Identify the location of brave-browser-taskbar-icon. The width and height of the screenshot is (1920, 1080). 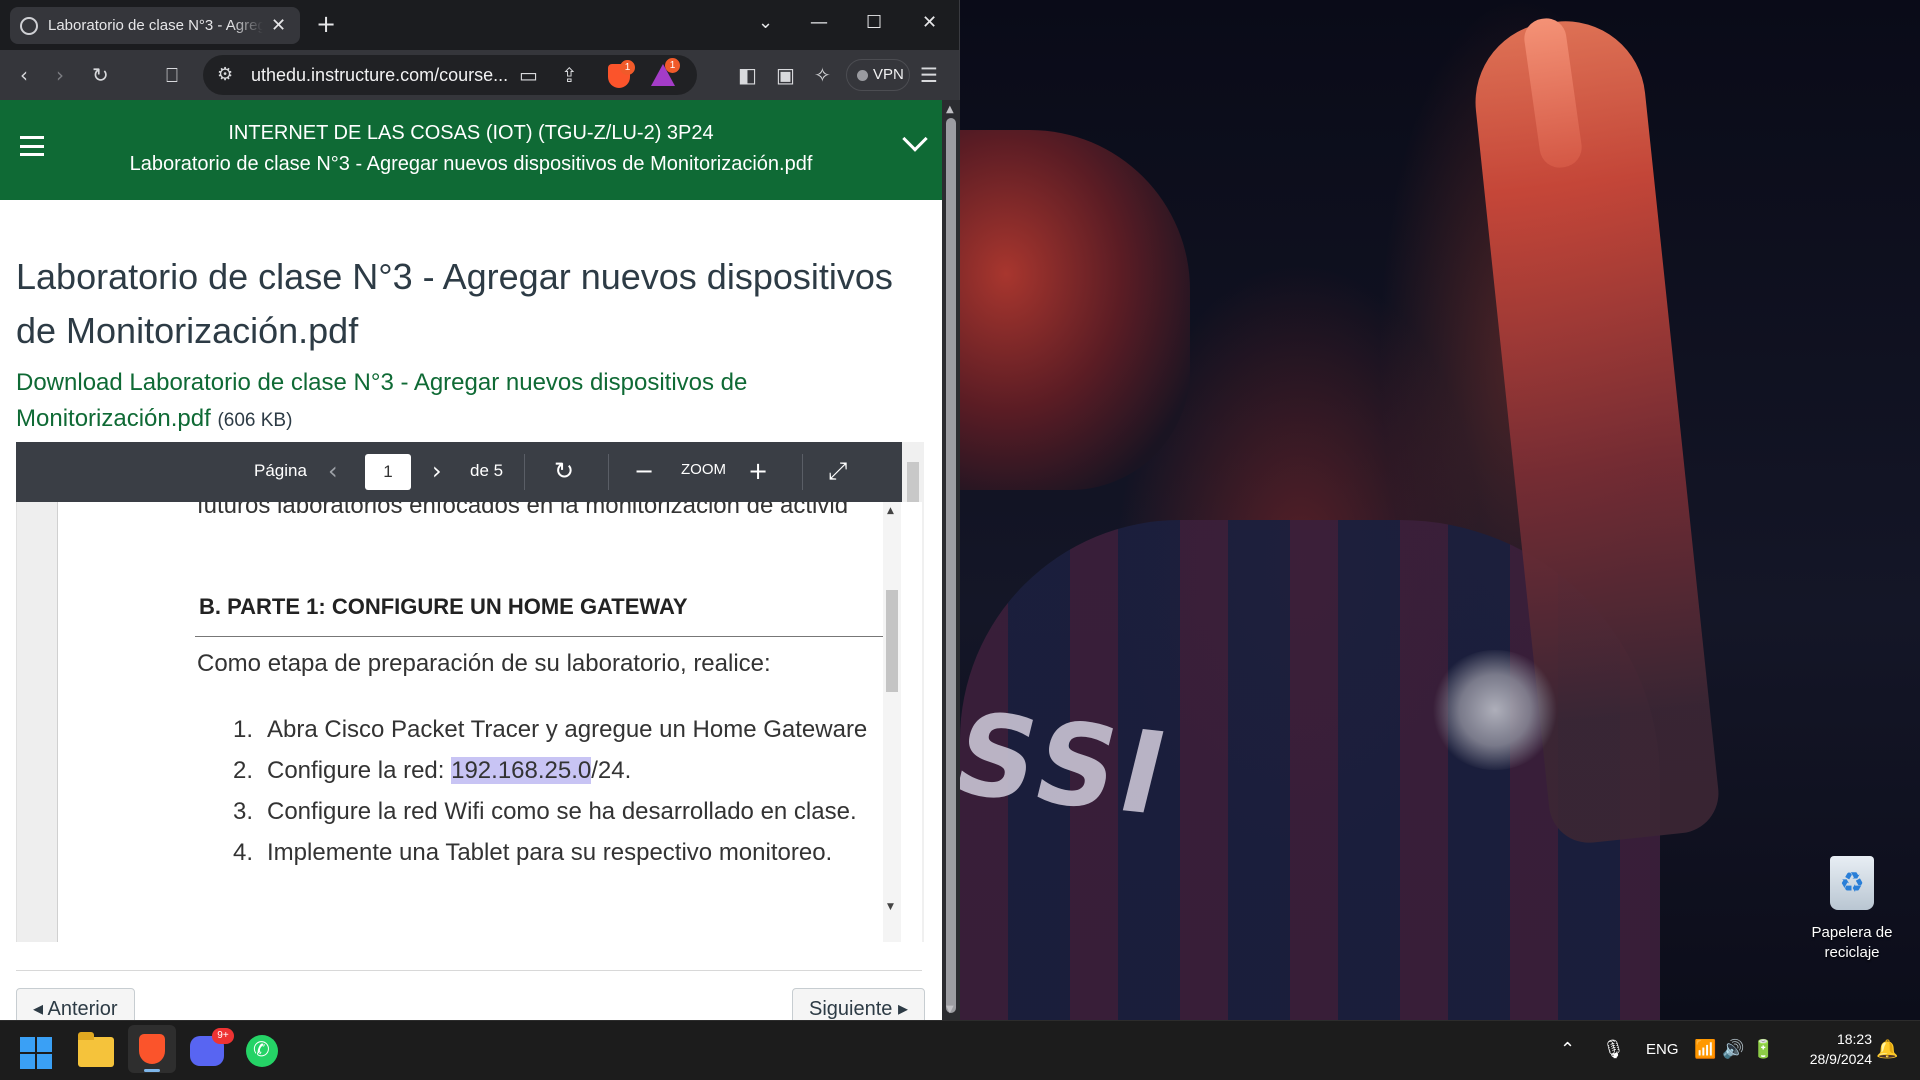
(152, 1049).